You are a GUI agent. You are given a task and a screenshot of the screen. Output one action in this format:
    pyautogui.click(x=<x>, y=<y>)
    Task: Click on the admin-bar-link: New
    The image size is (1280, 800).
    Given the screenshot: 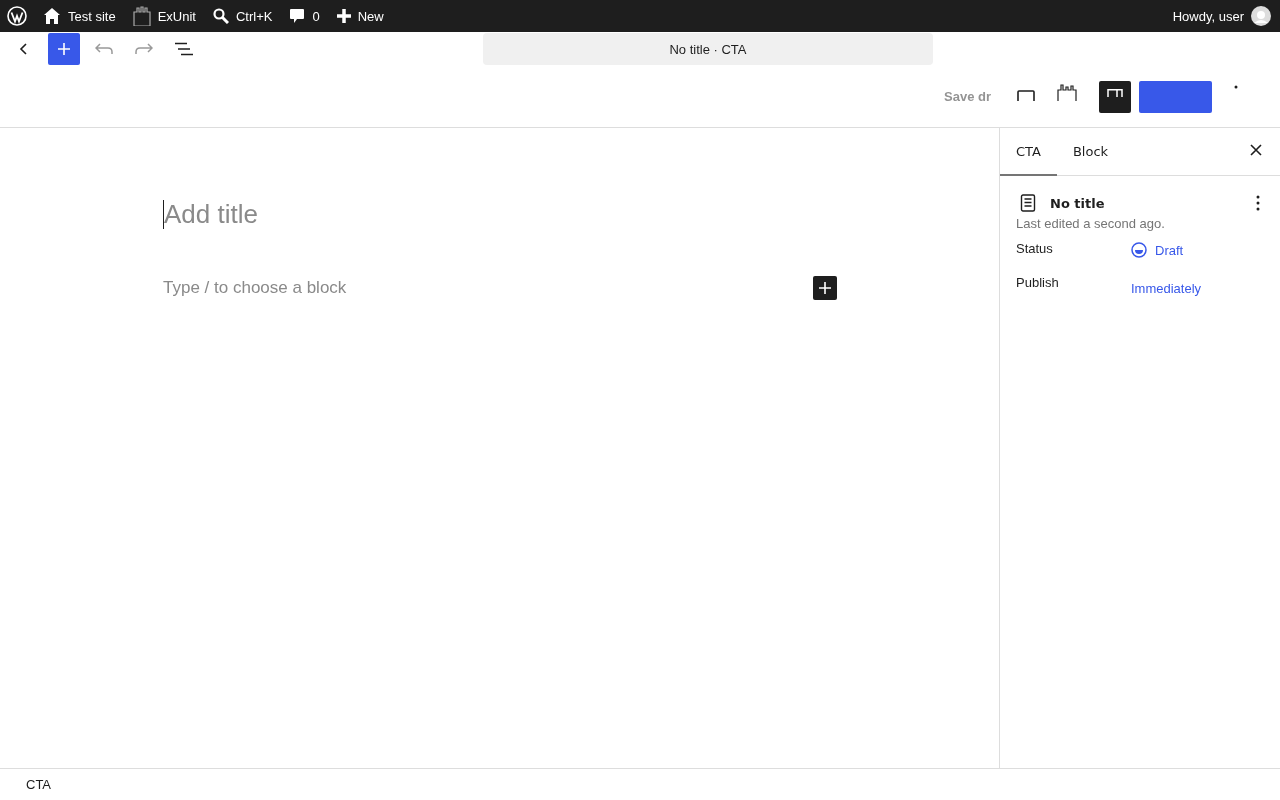 What is the action you would take?
    pyautogui.click(x=360, y=16)
    